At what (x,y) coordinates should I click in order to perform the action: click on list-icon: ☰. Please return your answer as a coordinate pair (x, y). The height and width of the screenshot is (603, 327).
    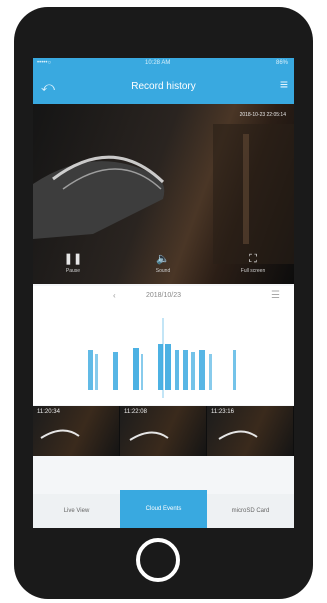
    Looking at the image, I should click on (275, 295).